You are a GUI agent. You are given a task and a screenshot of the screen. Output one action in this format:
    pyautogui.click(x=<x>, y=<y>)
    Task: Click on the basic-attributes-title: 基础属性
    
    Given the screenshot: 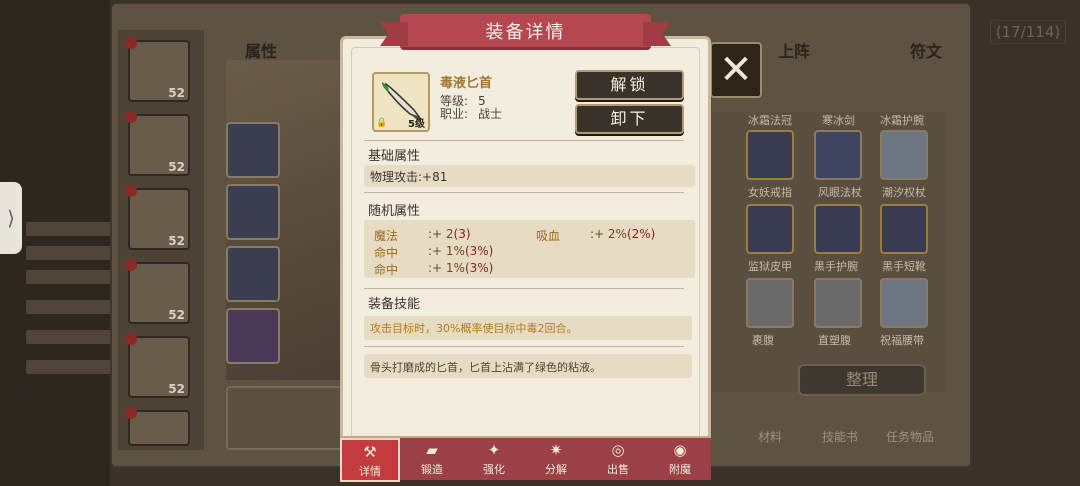 What is the action you would take?
    pyautogui.click(x=394, y=156)
    